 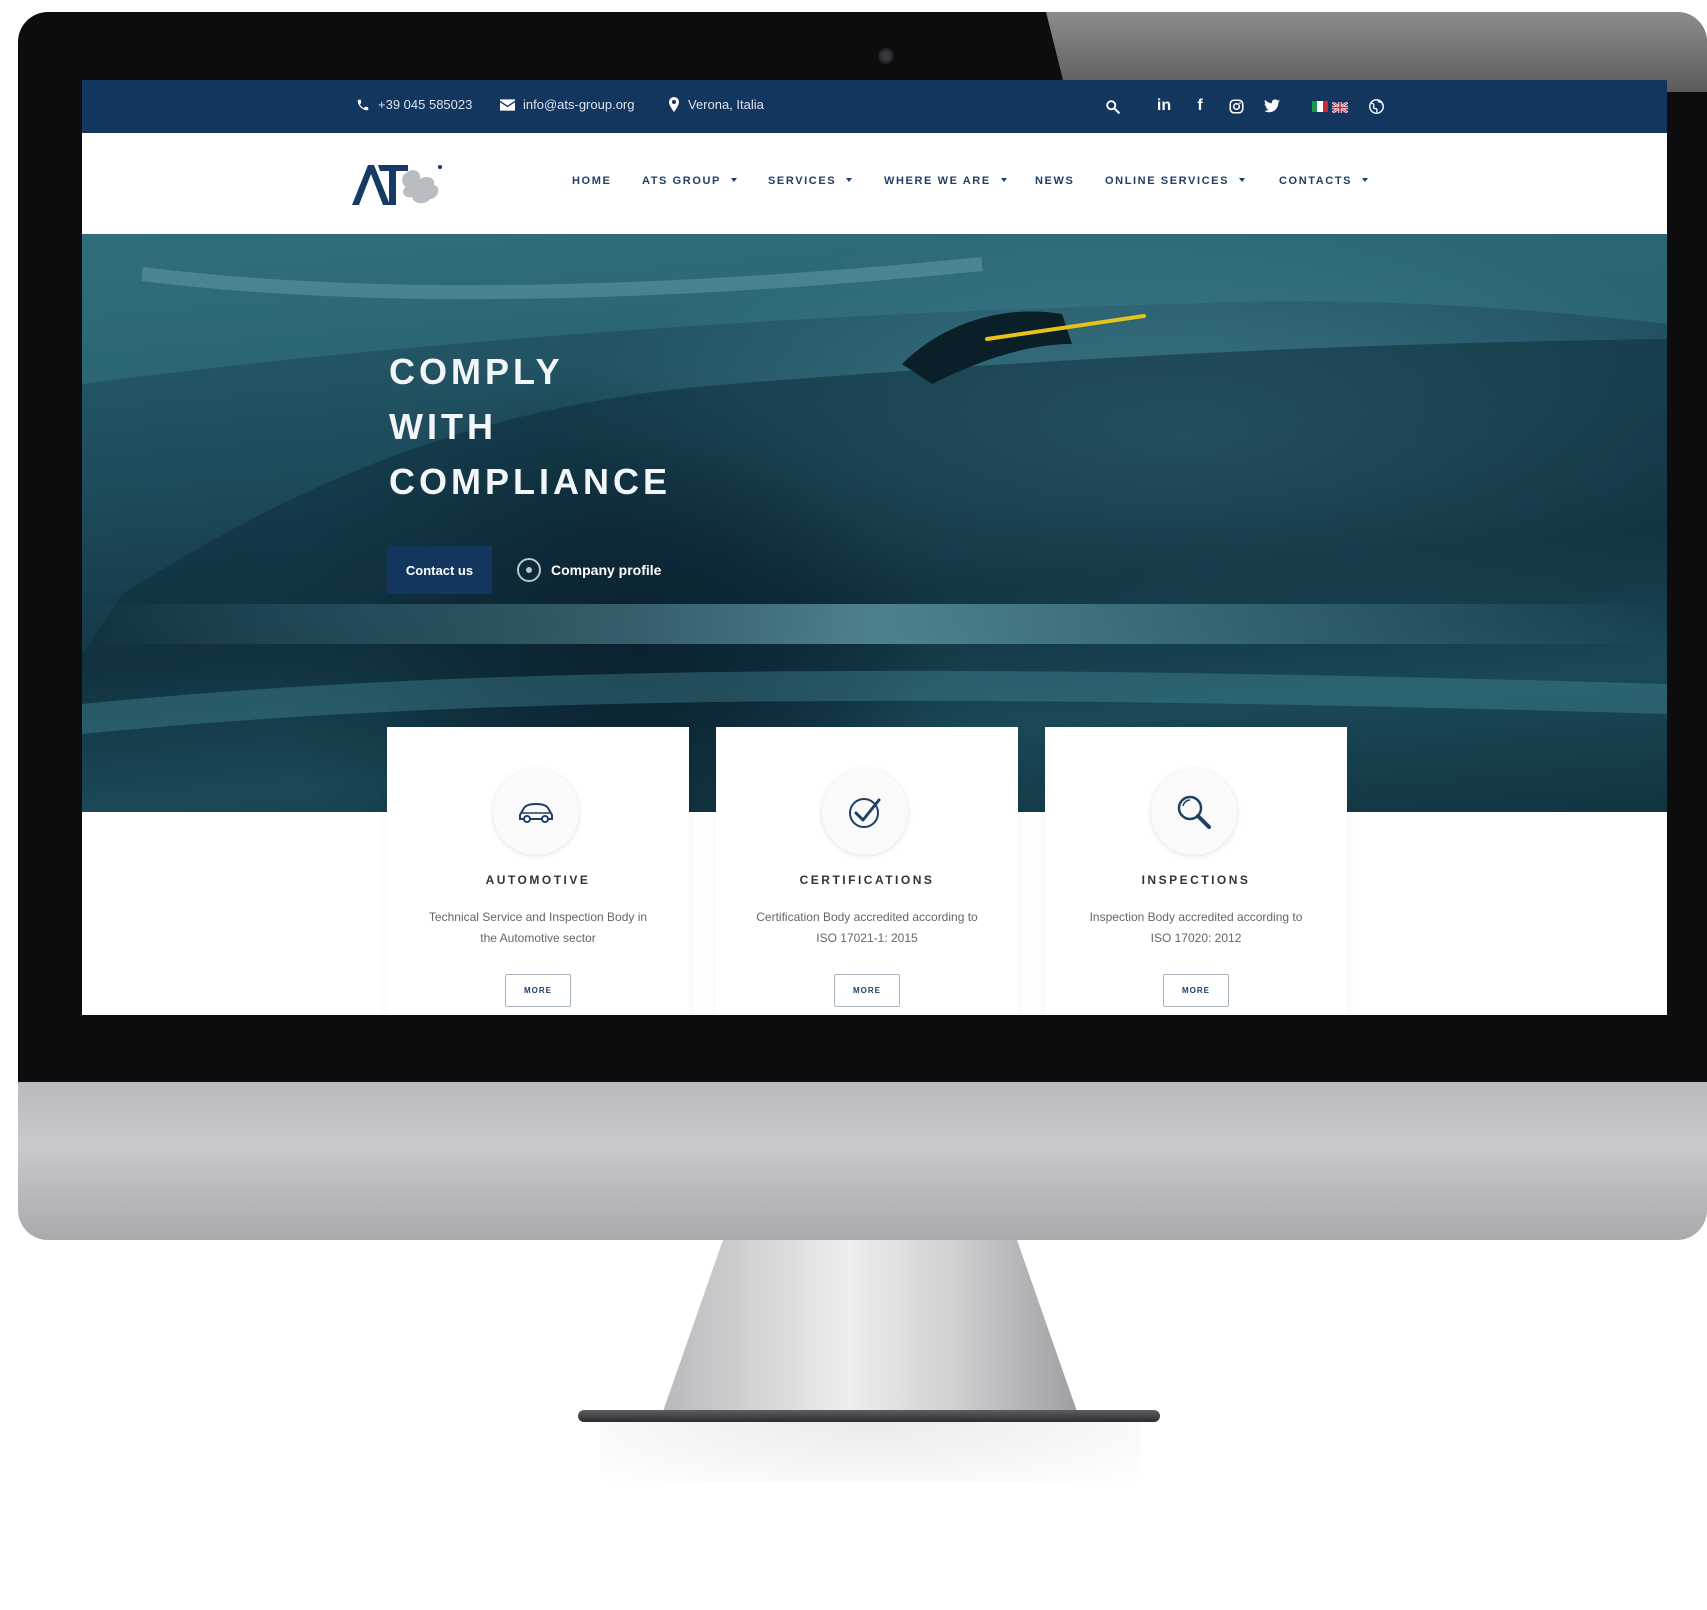 What do you see at coordinates (1316, 181) in the screenshot?
I see `nav-contacts-label: CONTACTS` at bounding box center [1316, 181].